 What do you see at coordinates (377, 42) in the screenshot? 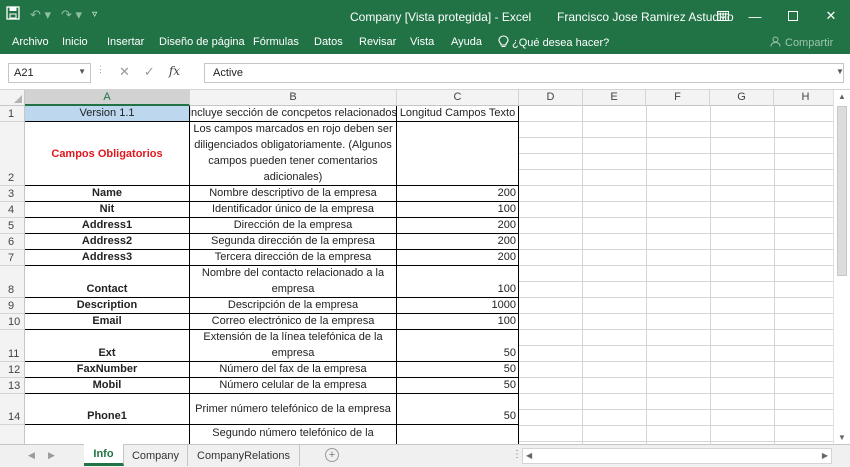
I see `tab-revisar: Revisar` at bounding box center [377, 42].